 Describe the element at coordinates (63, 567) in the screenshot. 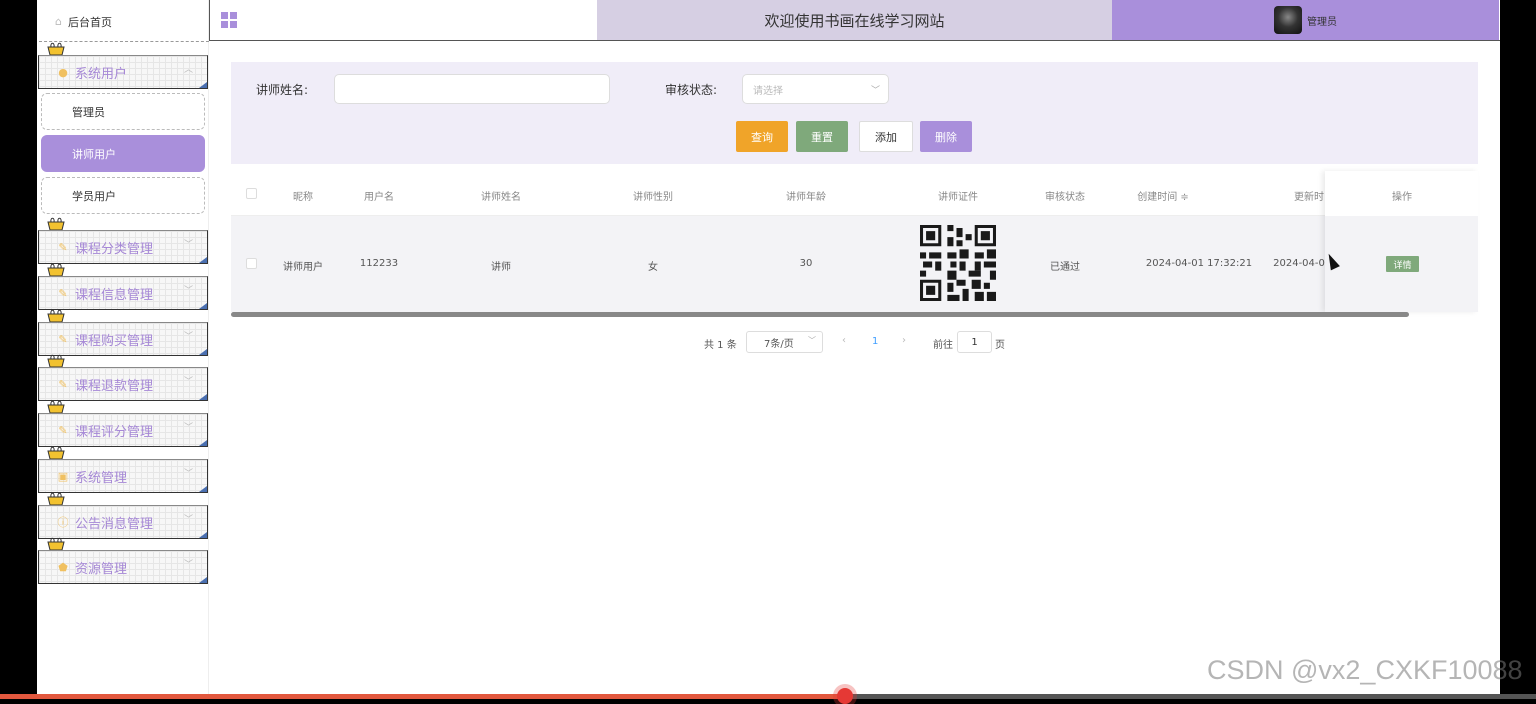

I see `shield-icon: ⬟` at that location.